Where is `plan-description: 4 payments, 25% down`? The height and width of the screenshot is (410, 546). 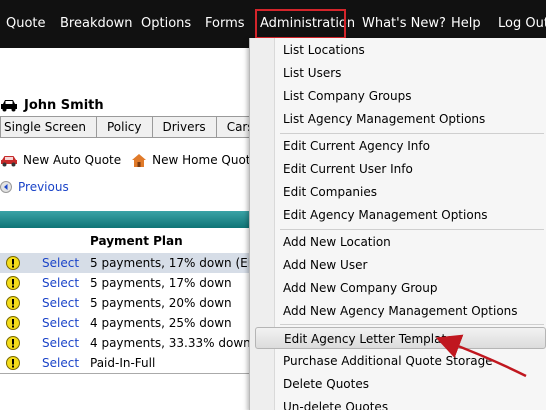
plan-description: 4 payments, 25% down is located at coordinates (161, 323).